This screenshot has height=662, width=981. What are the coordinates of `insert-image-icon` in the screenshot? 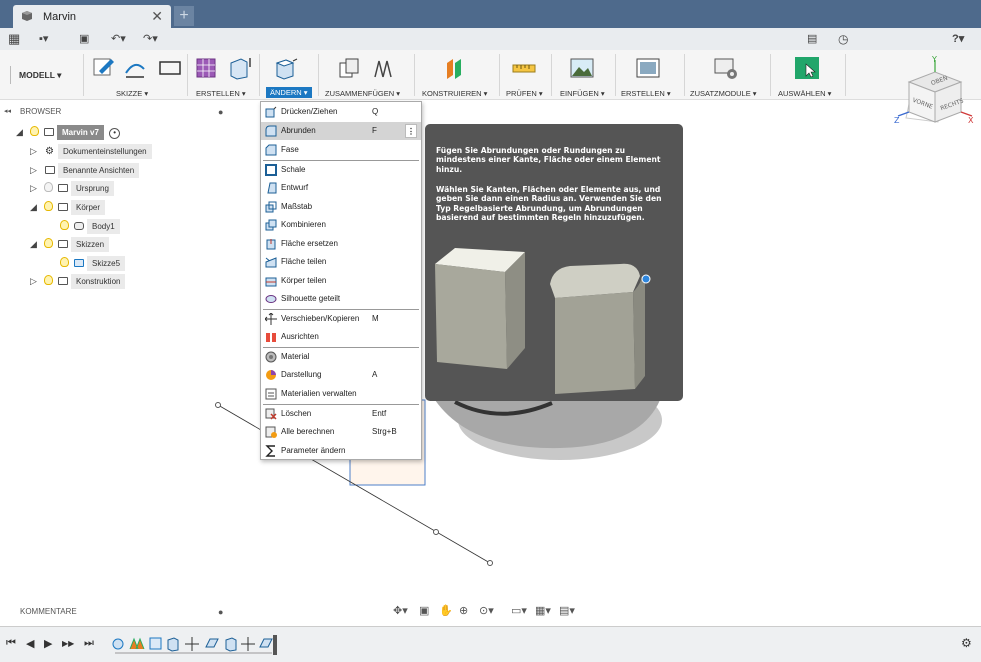 It's located at (582, 68).